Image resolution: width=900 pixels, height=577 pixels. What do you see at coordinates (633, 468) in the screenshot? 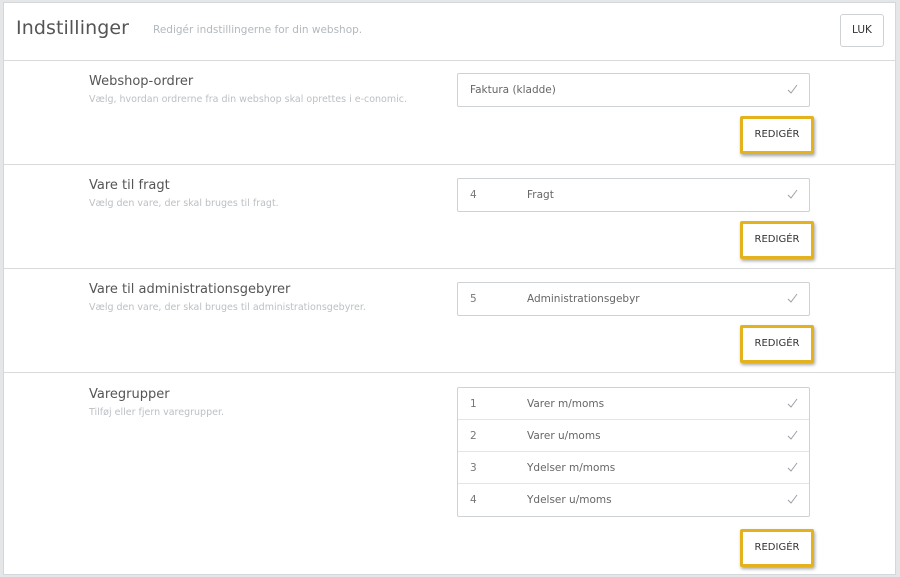
I see `list-item: 3 Ydelser m/moms` at bounding box center [633, 468].